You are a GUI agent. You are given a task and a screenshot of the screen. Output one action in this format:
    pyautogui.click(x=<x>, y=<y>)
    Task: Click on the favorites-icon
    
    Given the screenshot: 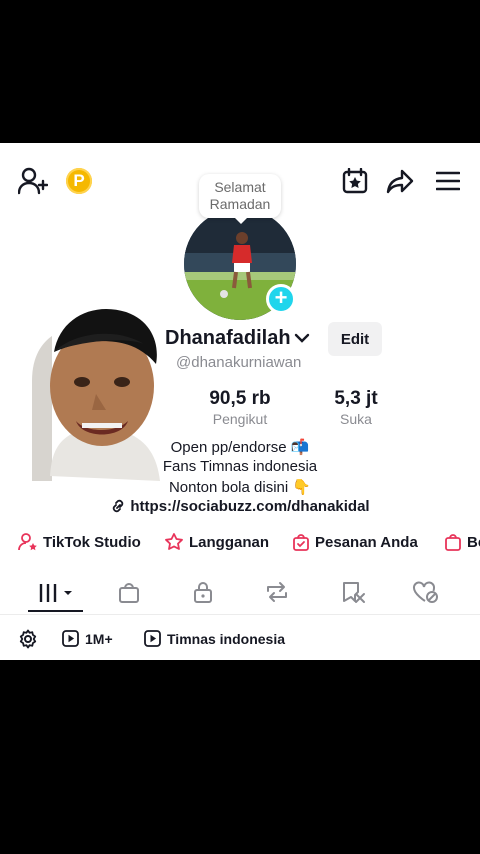 What is the action you would take?
    pyautogui.click(x=353, y=592)
    